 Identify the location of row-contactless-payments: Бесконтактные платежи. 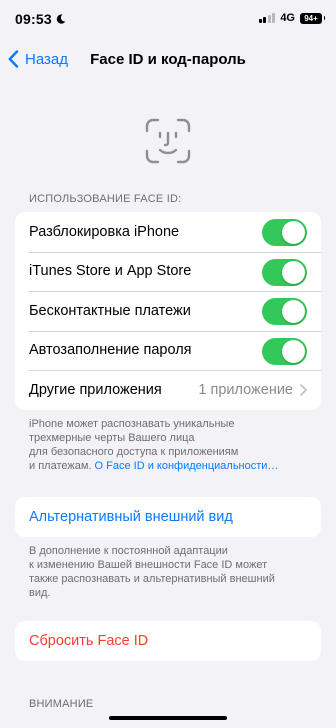
(168, 311).